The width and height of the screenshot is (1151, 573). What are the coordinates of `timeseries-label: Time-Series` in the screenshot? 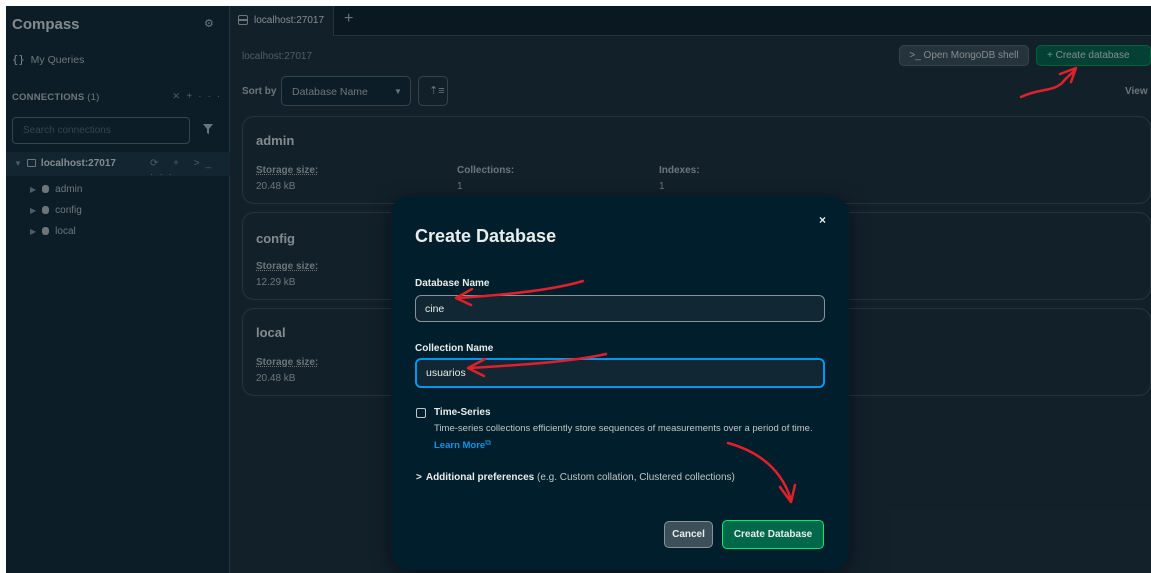 It's located at (462, 412).